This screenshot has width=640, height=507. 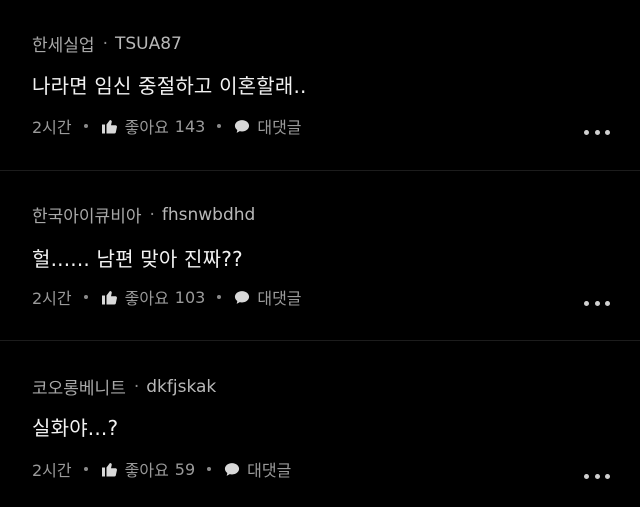 I want to click on comment-text: 실화야...?, so click(x=75, y=428).